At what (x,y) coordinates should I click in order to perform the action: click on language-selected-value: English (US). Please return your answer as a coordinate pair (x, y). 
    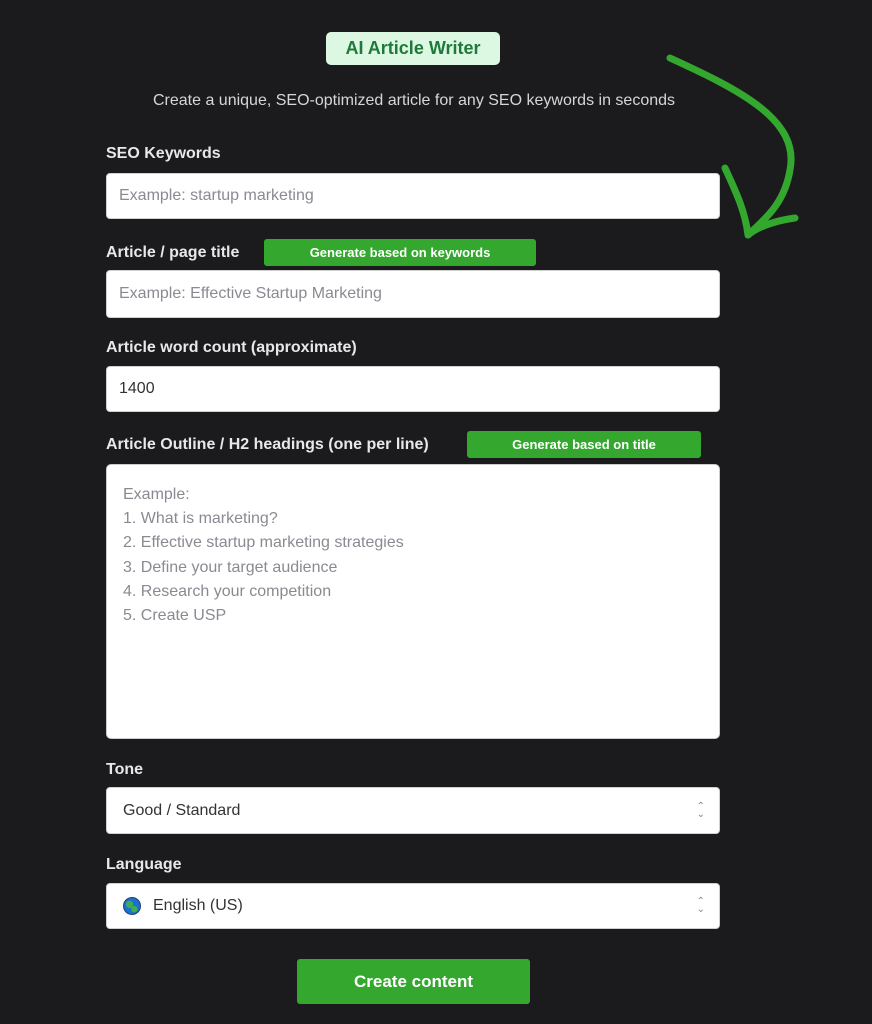
    Looking at the image, I should click on (198, 905).